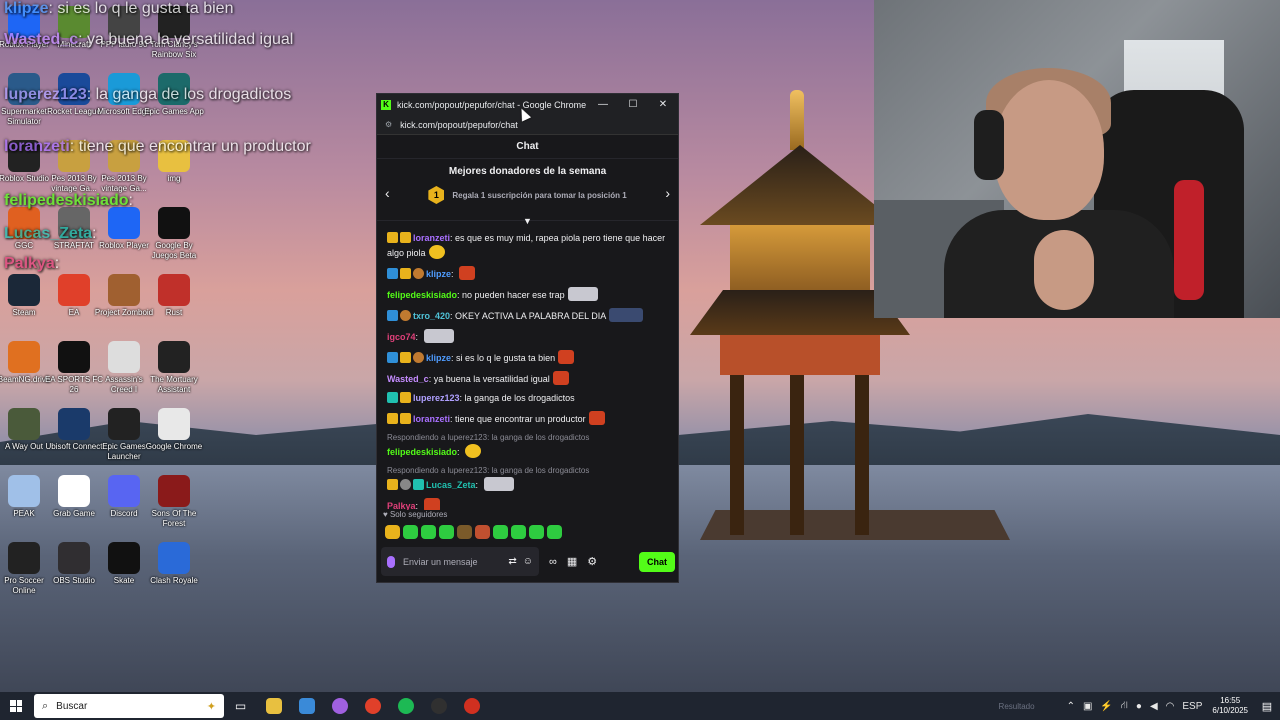 The image size is (1280, 720). I want to click on chat-message: igco74:, so click(528, 336).